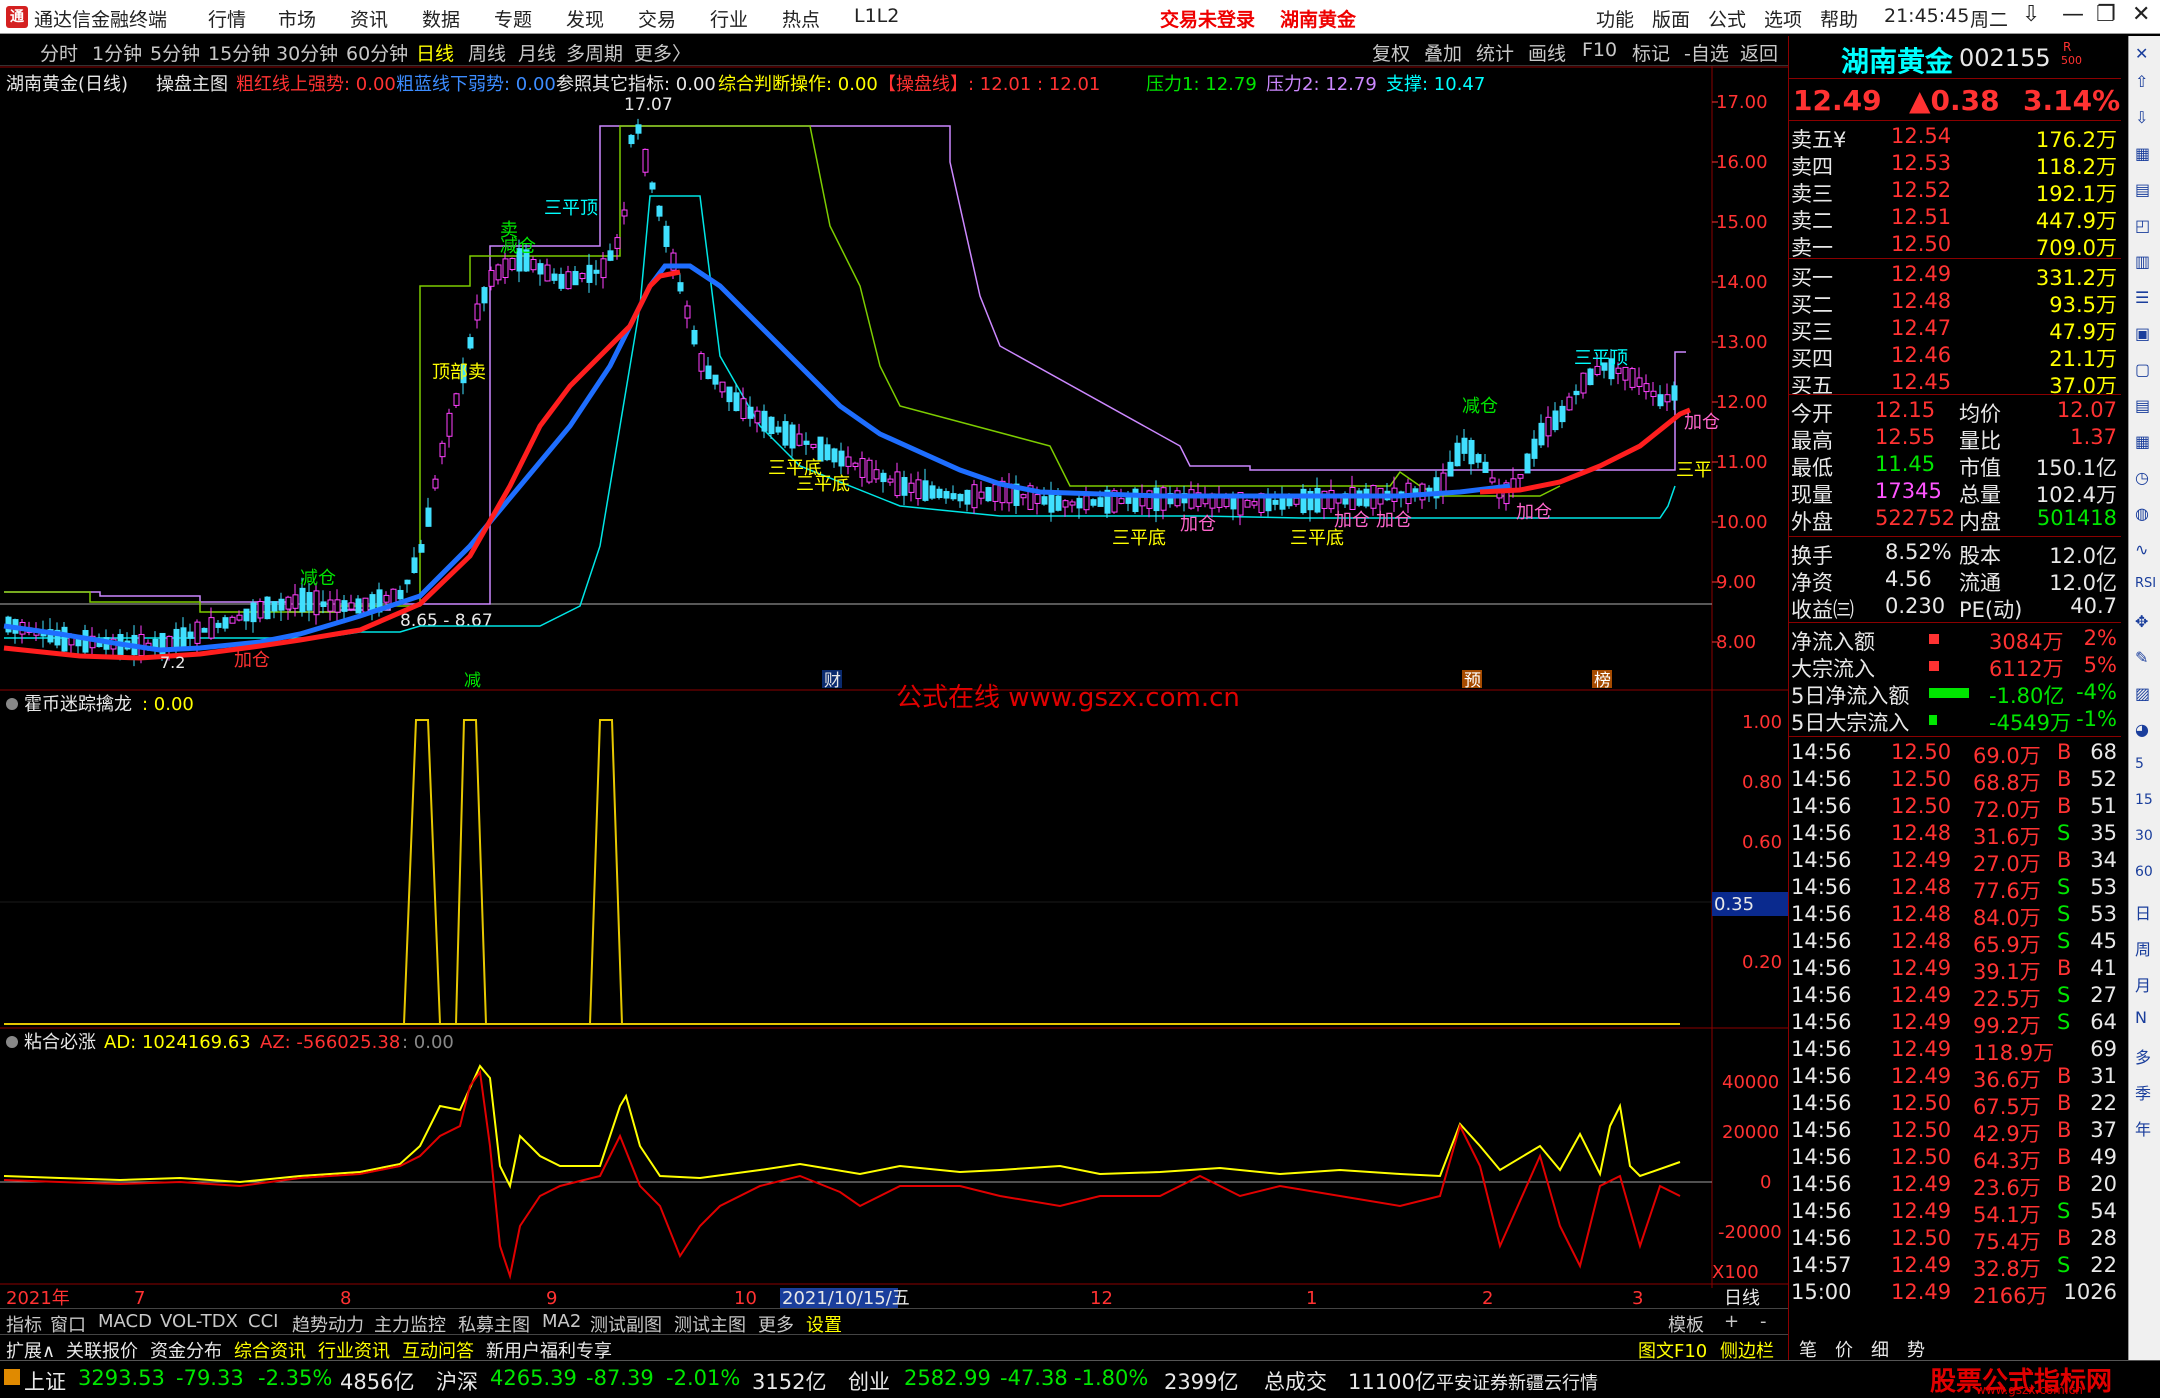 This screenshot has width=2160, height=1398. I want to click on move-icon: ✥, so click(2141, 621).